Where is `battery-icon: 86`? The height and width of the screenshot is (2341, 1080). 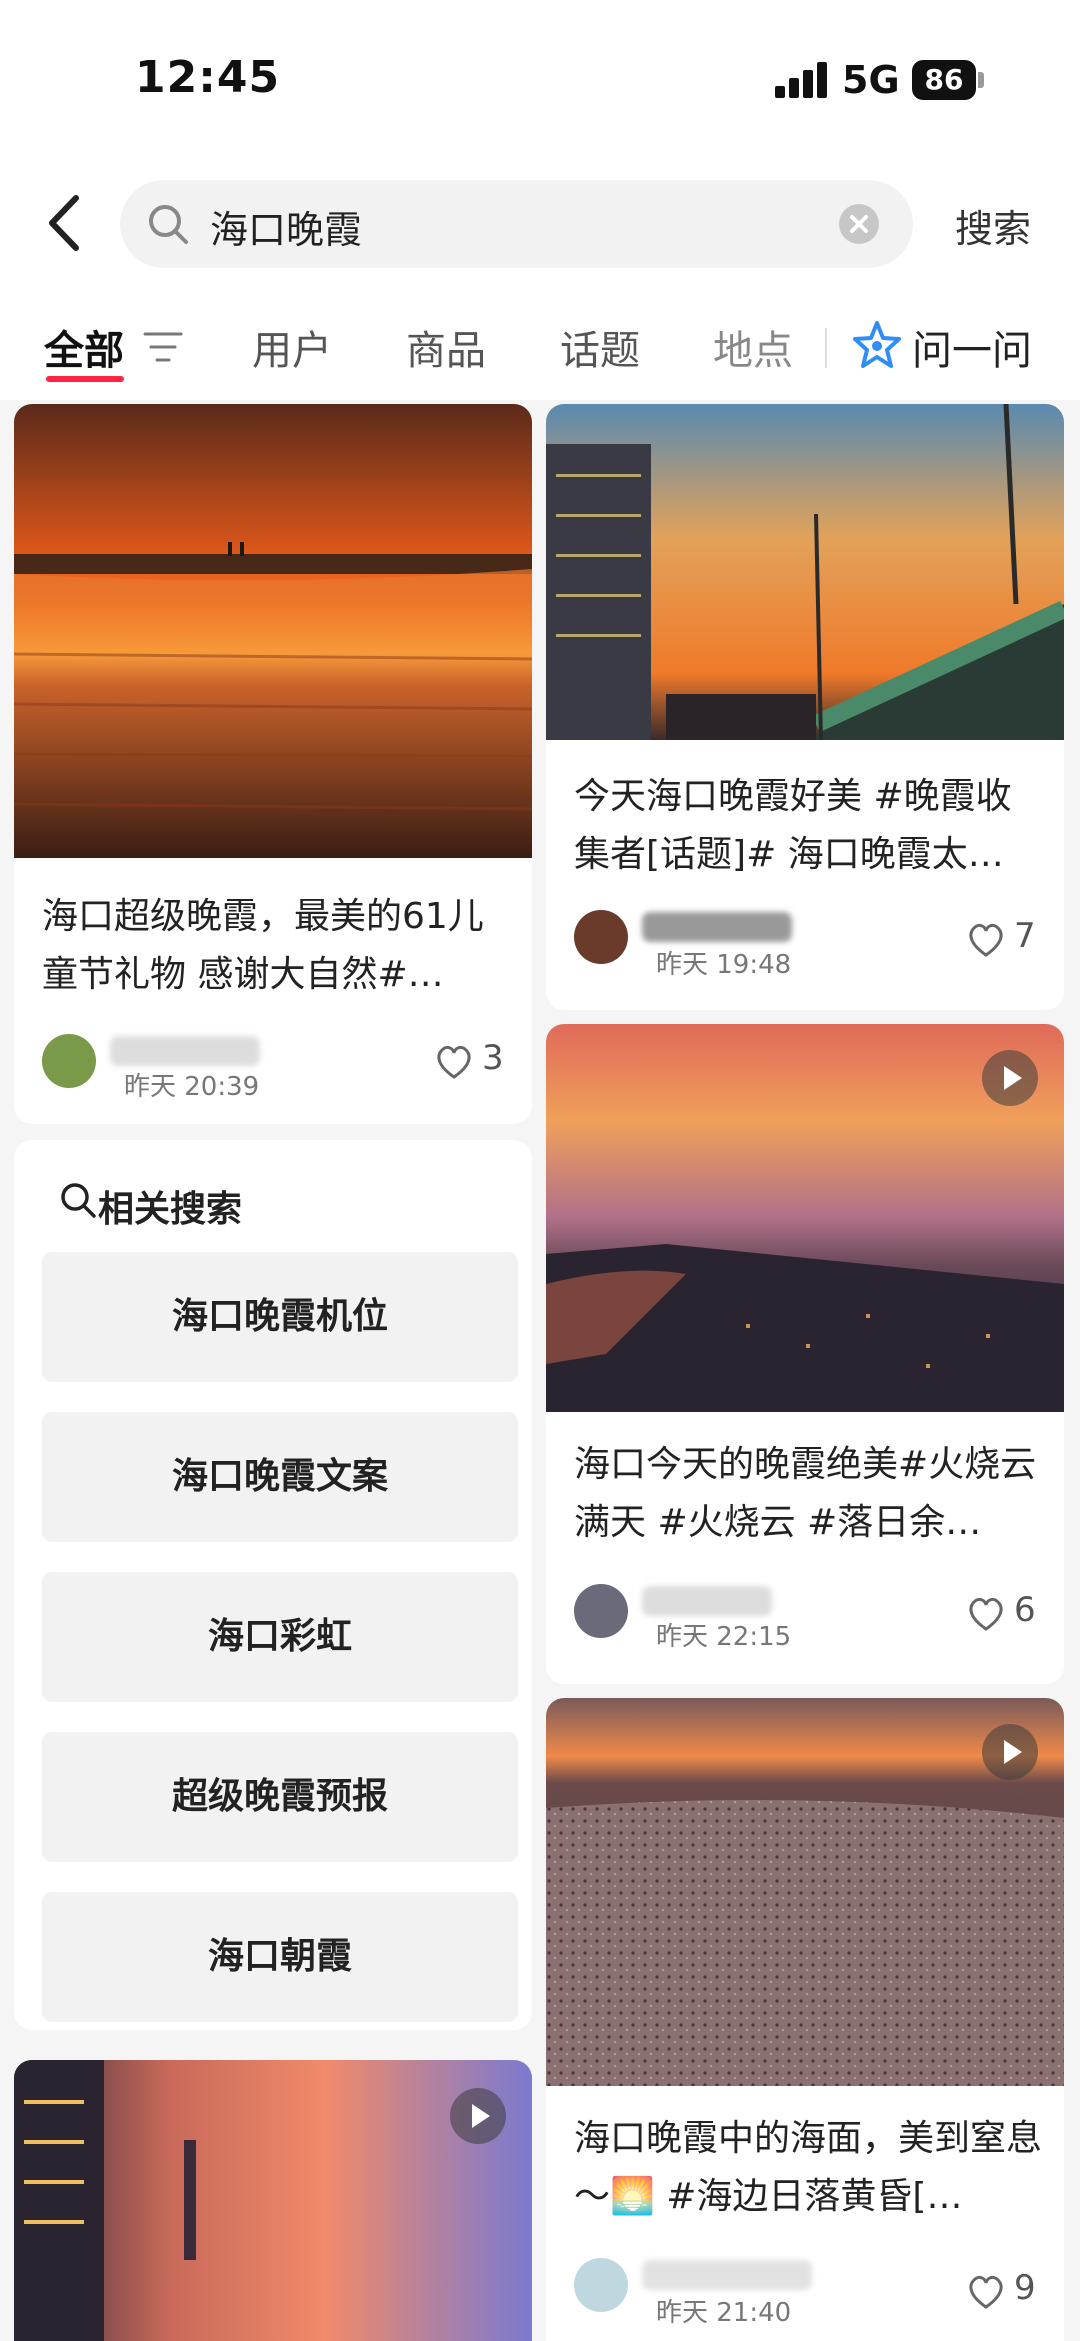
battery-icon: 86 is located at coordinates (944, 80).